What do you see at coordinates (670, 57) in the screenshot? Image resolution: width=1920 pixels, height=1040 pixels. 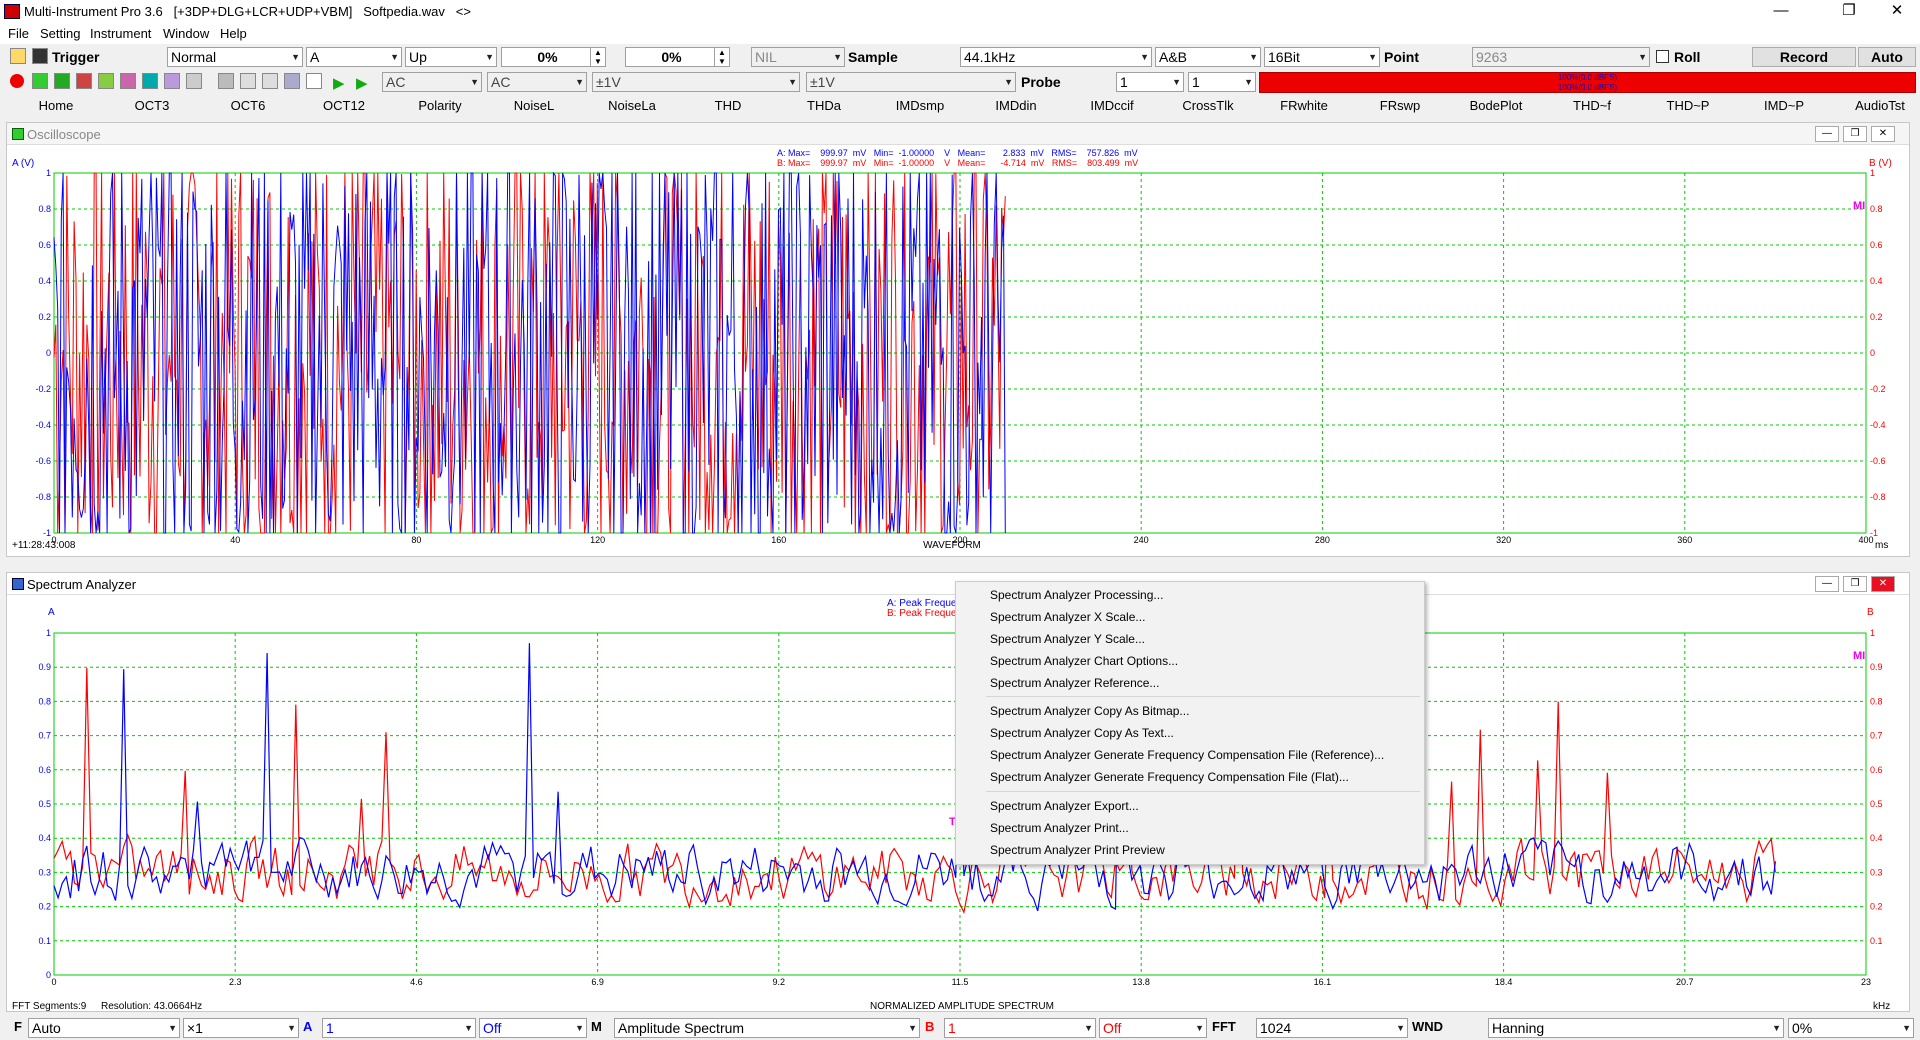 I see `trigger-delay-input: 0%` at bounding box center [670, 57].